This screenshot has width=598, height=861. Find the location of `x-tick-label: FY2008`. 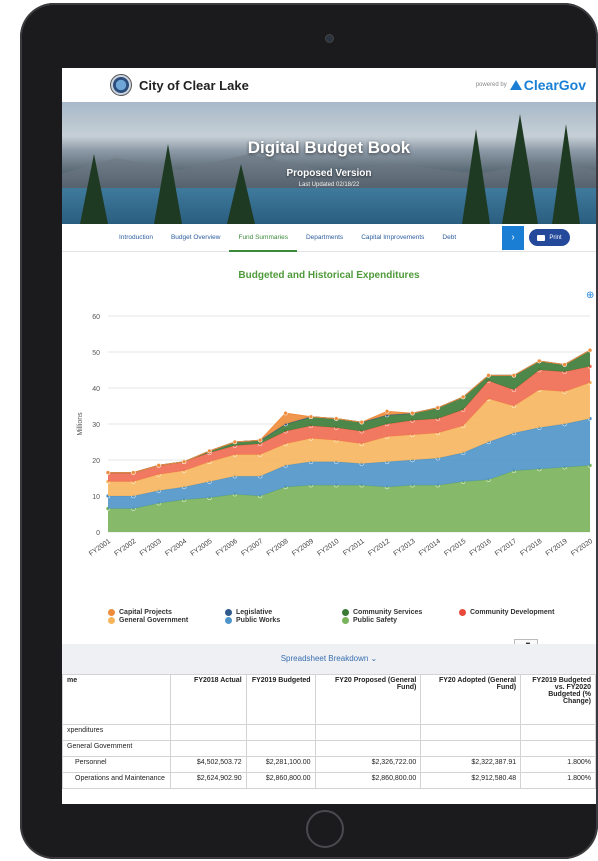

x-tick-label: FY2008 is located at coordinates (278, 548).